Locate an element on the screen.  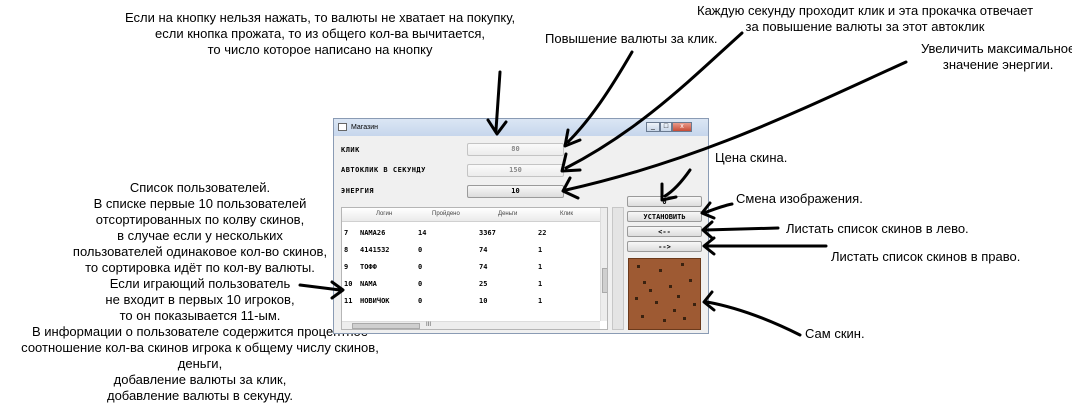
table-vertical-scrollbar is located at coordinates (603, 264).